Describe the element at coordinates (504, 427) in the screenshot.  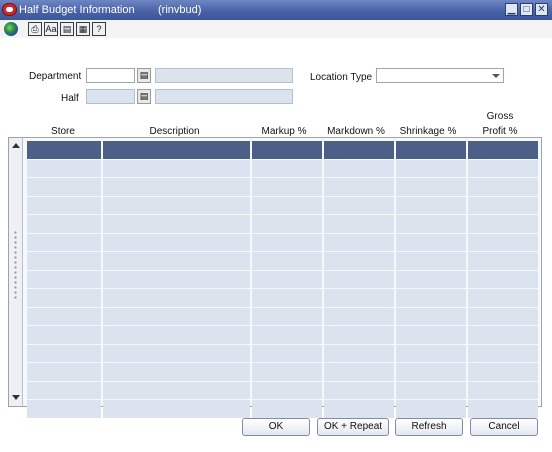
I see `cancel-button: Cancel` at that location.